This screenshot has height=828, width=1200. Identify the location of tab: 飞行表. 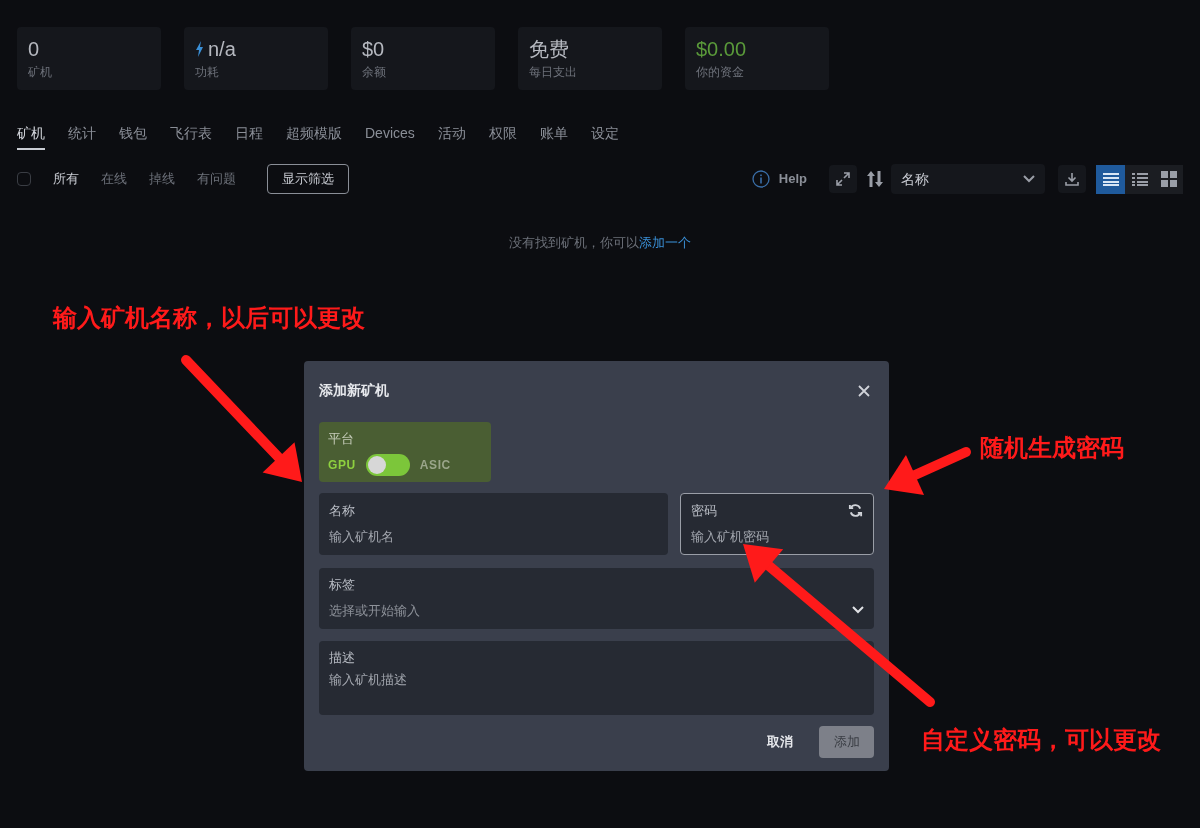
(191, 136).